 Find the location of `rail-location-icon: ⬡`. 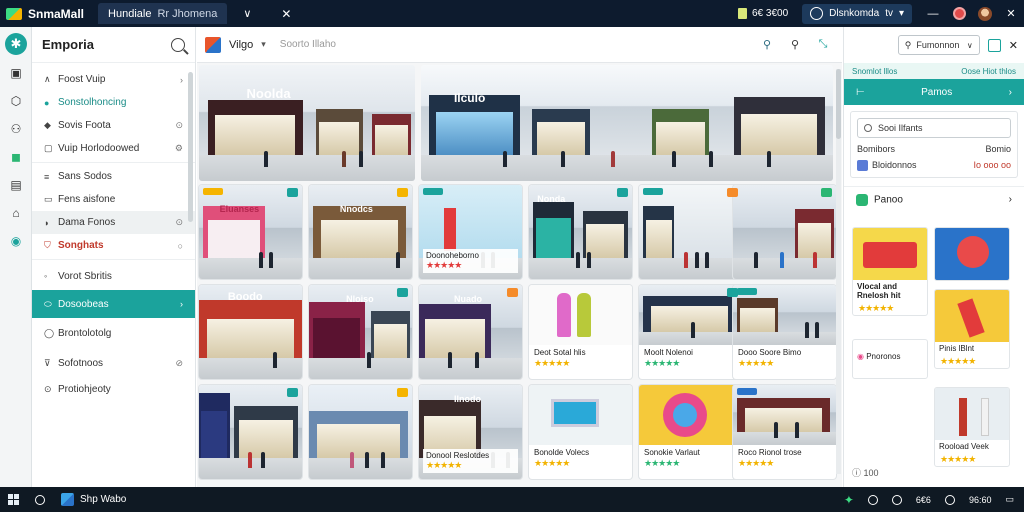

rail-location-icon: ⬡ is located at coordinates (16, 101).